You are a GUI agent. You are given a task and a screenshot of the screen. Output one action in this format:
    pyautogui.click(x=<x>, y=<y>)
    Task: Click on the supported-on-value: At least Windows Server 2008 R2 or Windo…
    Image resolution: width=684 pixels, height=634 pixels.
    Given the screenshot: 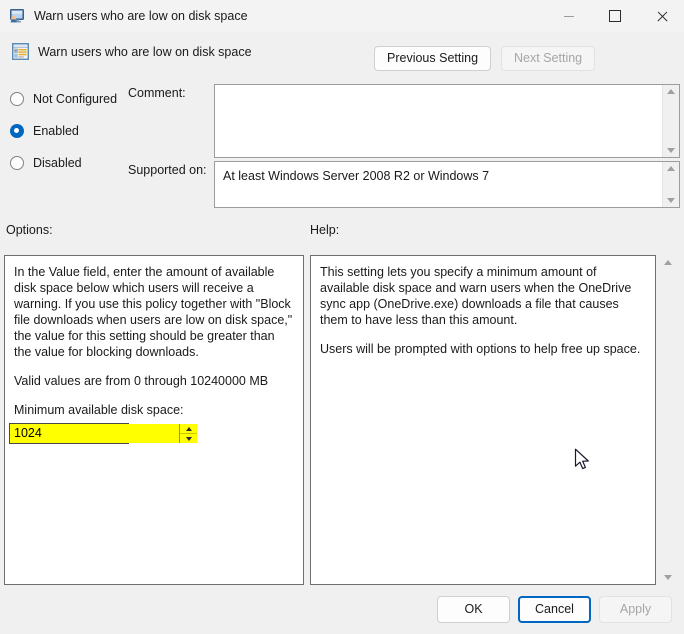 What is the action you would take?
    pyautogui.click(x=356, y=176)
    